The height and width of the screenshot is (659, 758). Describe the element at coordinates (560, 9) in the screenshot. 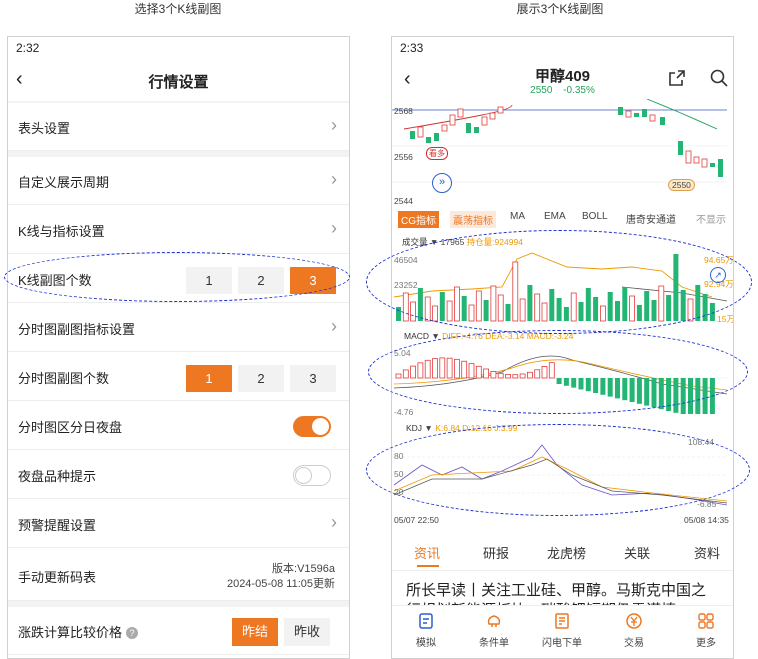

I see `caption-right: 展示3个K线副图` at that location.